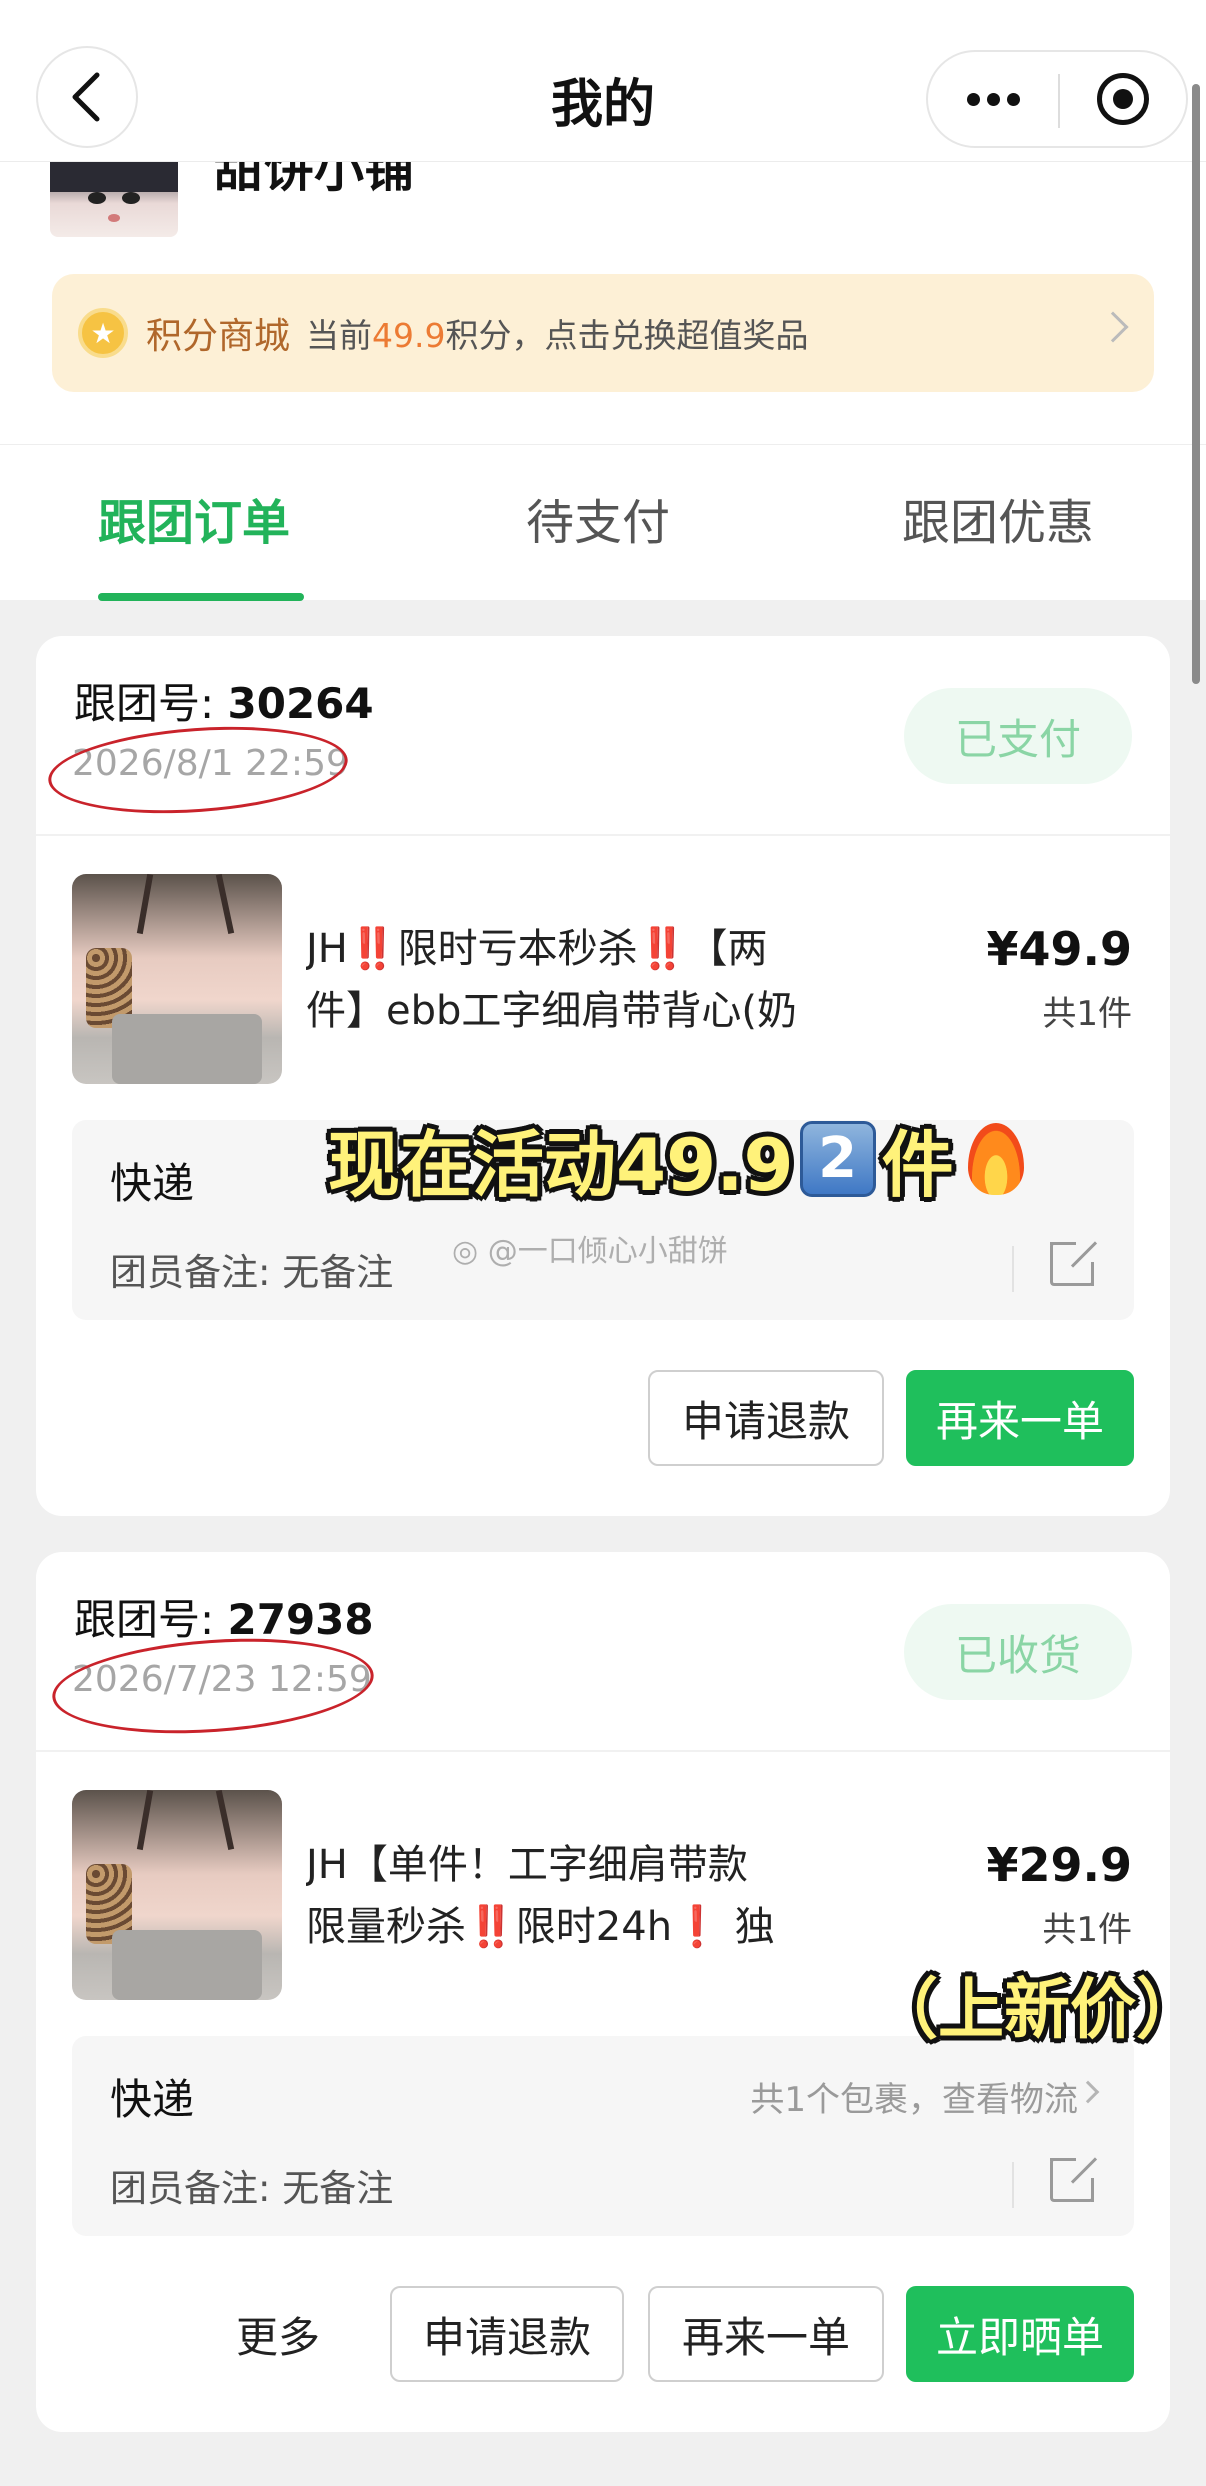  I want to click on tab-pending-payment: 待支付, so click(598, 523).